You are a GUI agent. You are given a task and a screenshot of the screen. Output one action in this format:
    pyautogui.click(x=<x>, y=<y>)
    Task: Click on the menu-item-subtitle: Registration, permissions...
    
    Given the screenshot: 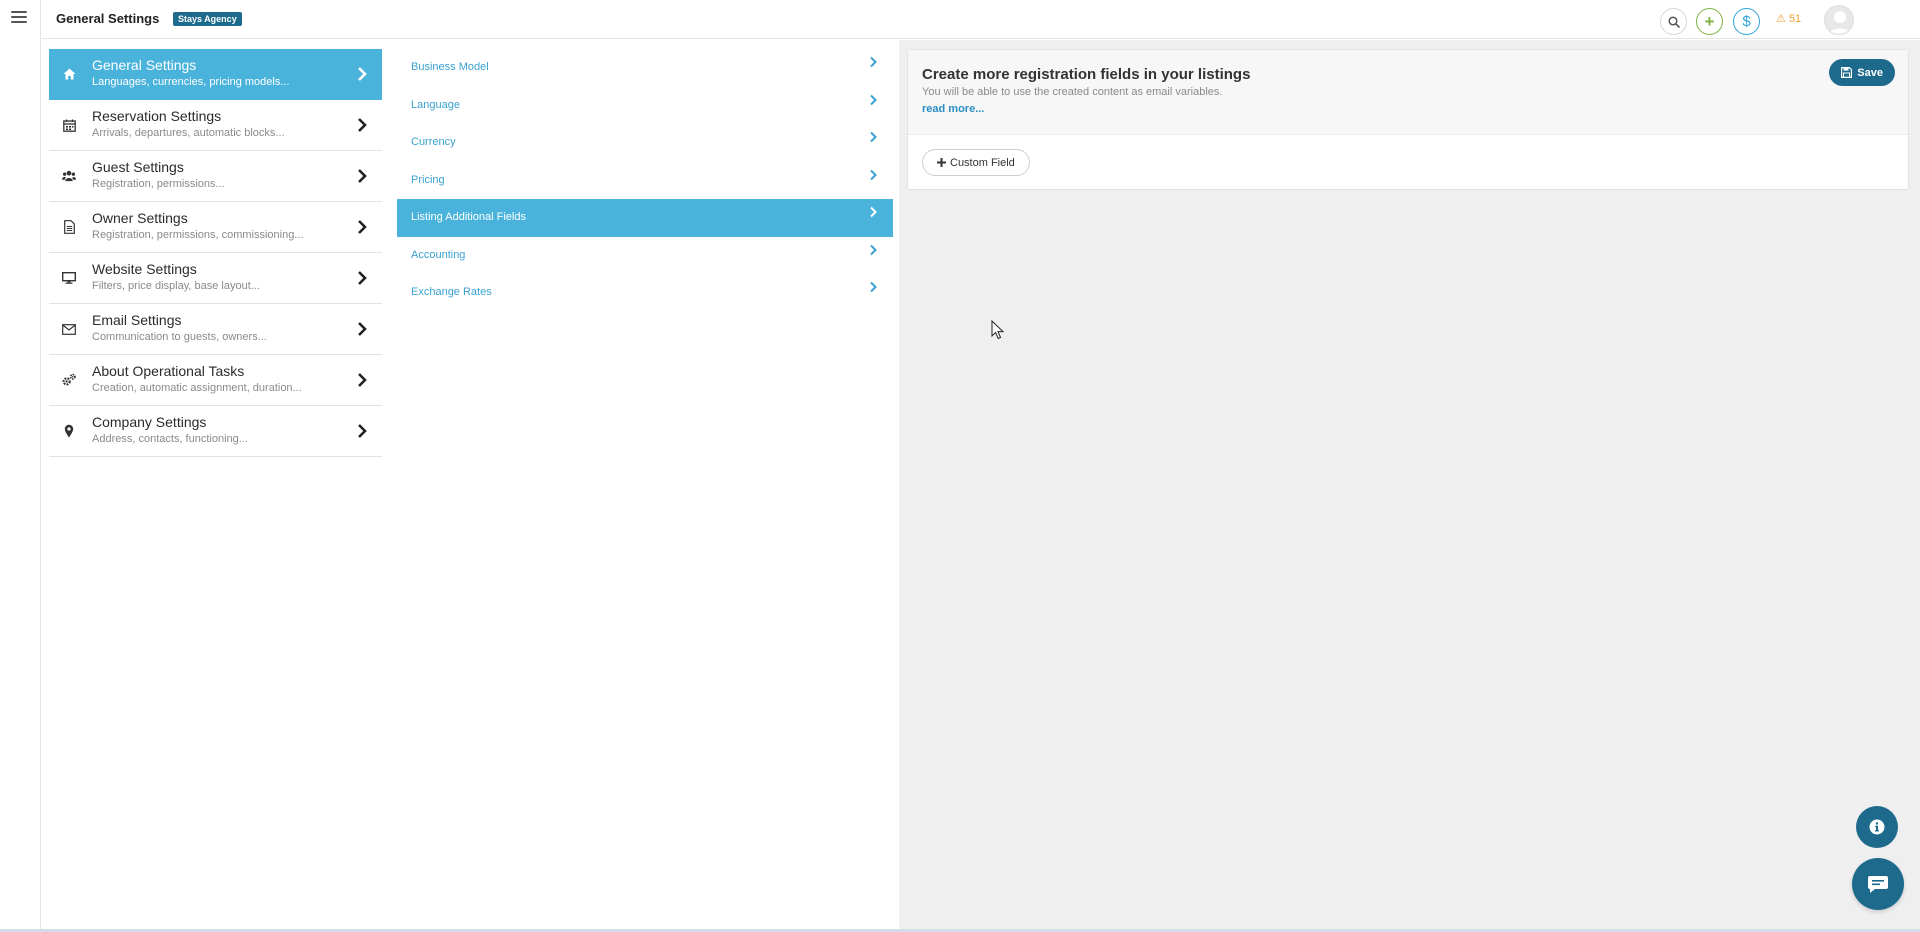 What is the action you would take?
    pyautogui.click(x=158, y=184)
    